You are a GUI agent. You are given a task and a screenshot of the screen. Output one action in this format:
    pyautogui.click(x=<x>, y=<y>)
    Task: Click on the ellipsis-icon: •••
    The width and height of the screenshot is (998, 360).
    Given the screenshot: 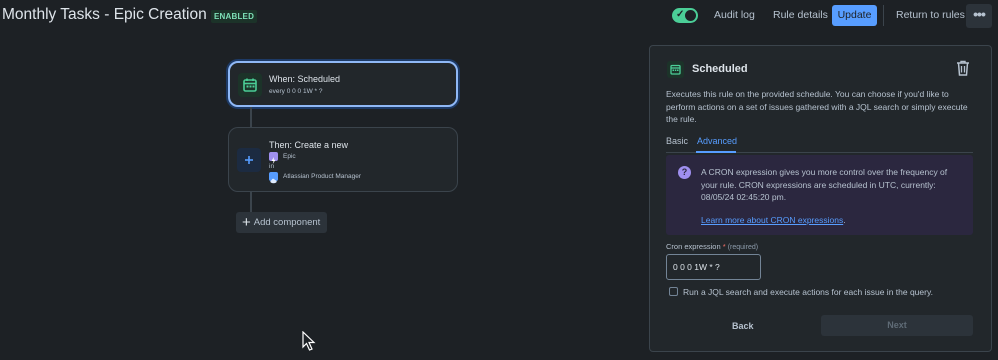 What is the action you would take?
    pyautogui.click(x=979, y=14)
    